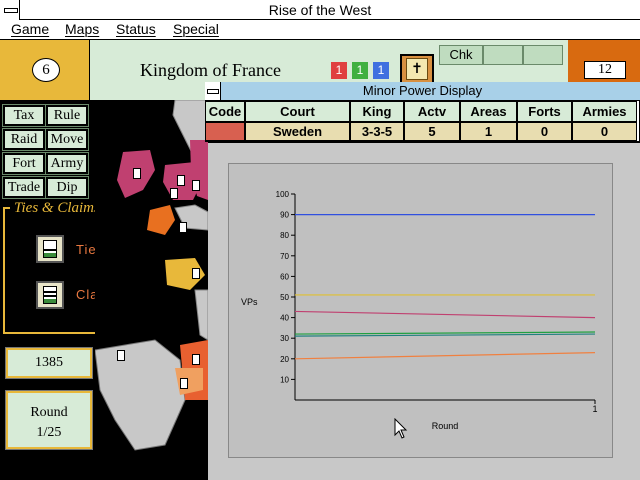 The image size is (640, 480). Describe the element at coordinates (432, 131) in the screenshot. I see `cell-actv: 5` at that location.